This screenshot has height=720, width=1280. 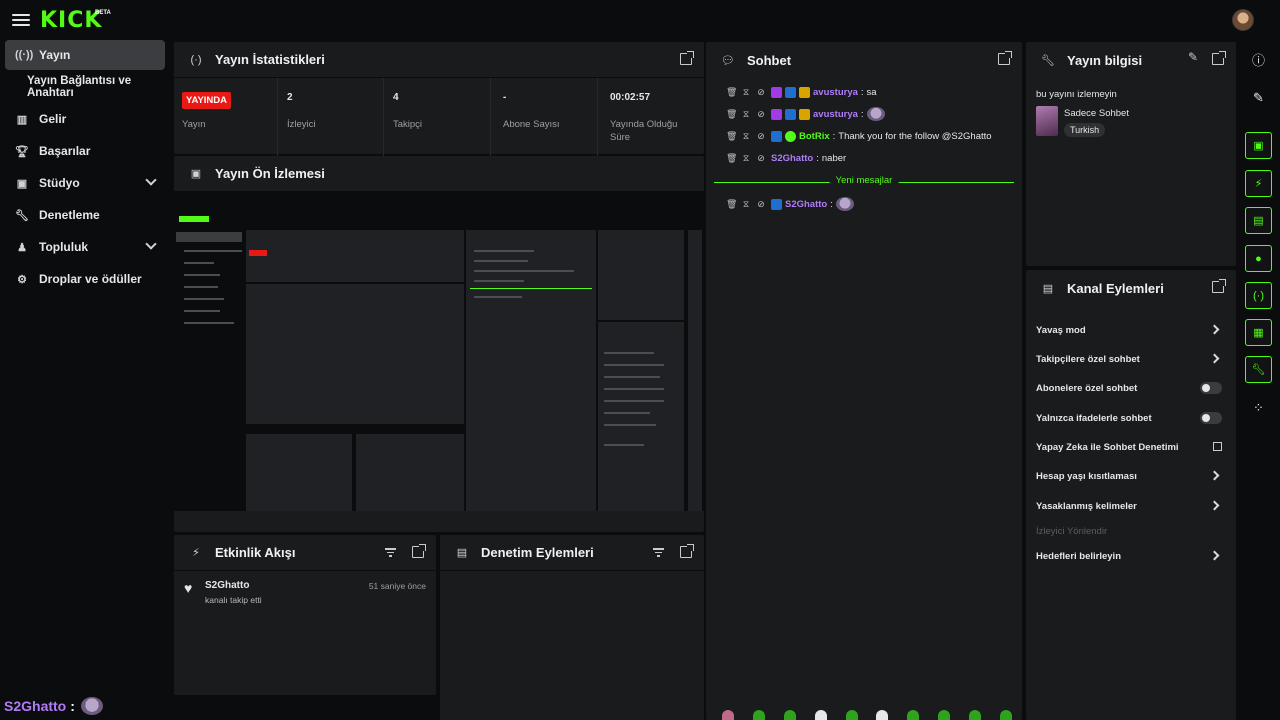 I want to click on preview-modlog, so click(x=410, y=472).